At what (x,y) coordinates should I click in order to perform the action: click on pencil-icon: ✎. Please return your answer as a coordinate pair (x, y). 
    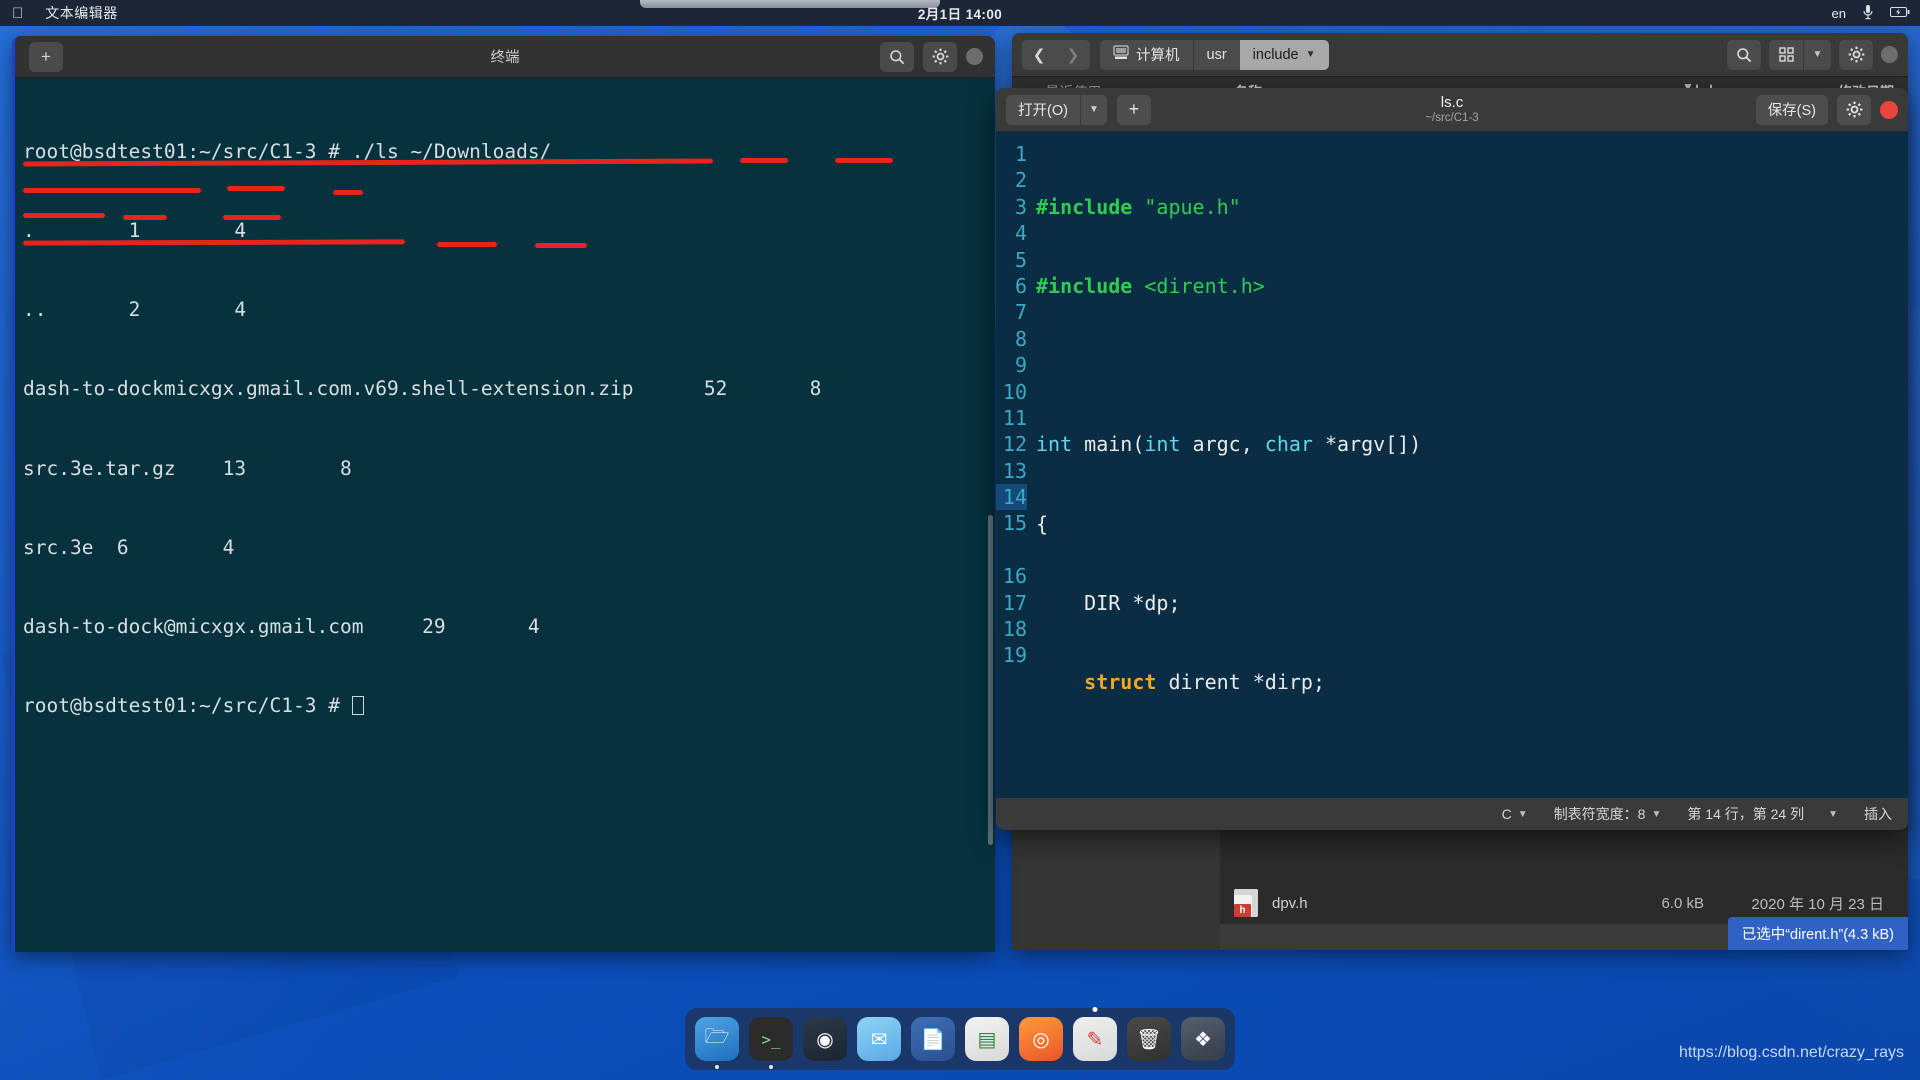
    Looking at the image, I should click on (1095, 1039).